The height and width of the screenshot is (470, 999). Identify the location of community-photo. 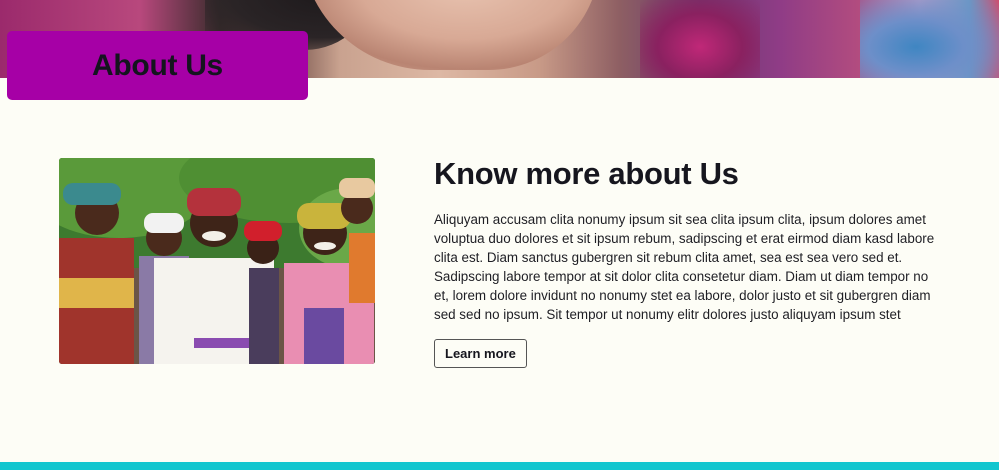
(217, 261).